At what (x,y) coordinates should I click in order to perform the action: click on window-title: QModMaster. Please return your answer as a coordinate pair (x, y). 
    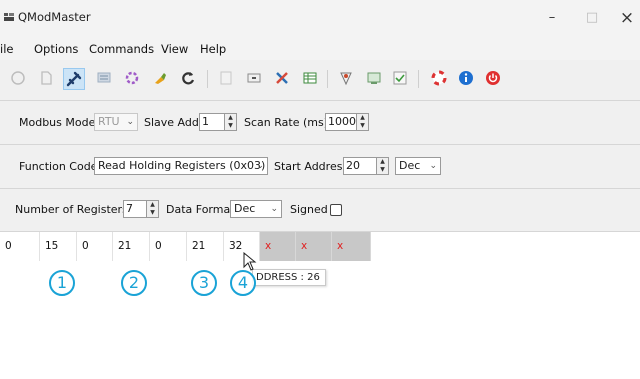
    Looking at the image, I should click on (54, 17).